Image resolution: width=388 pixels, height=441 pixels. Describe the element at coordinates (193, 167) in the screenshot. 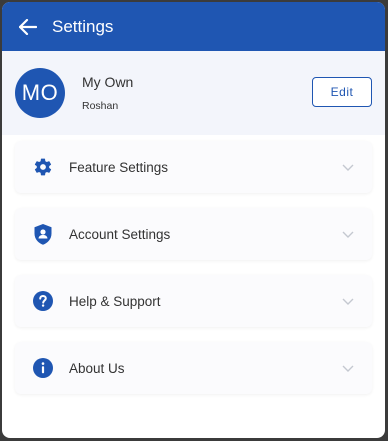

I see `menu-item-feature-settings: Feature Settings` at that location.